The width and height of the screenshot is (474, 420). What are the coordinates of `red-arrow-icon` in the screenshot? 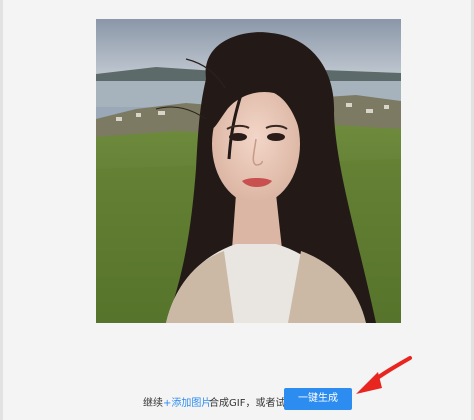 It's located at (384, 375).